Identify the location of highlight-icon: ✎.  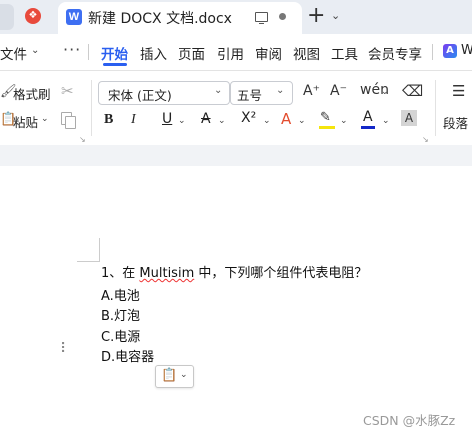
(325, 117).